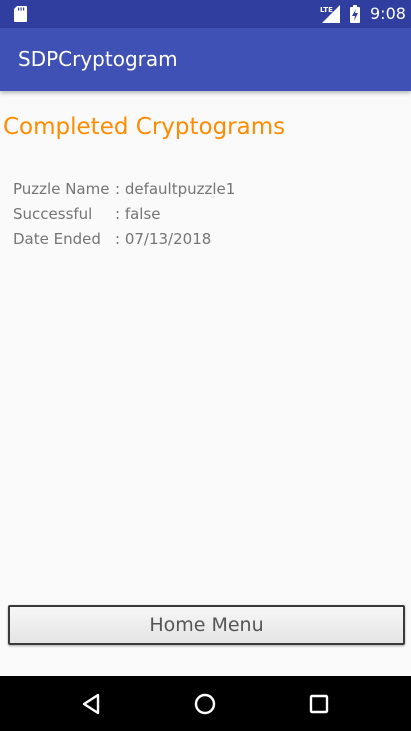  What do you see at coordinates (92, 704) in the screenshot?
I see `back-icon` at bounding box center [92, 704].